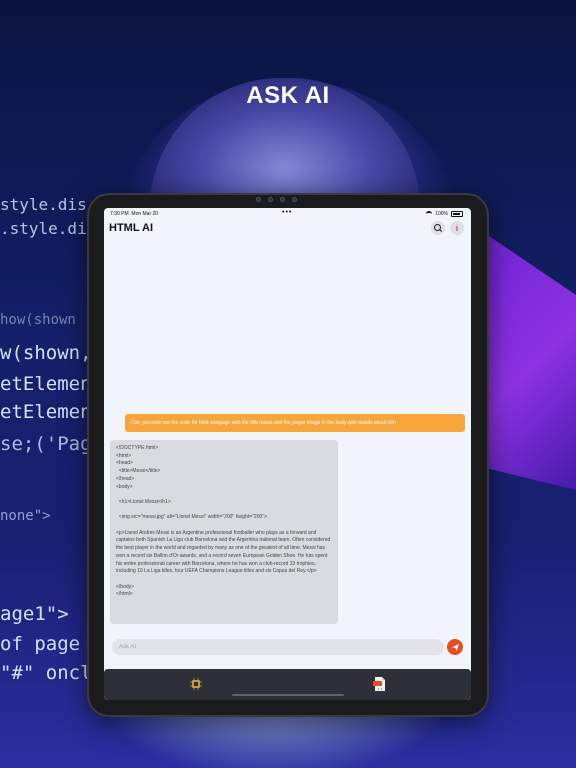 This screenshot has height=768, width=576. I want to click on code-line: of page, so click(40, 644).